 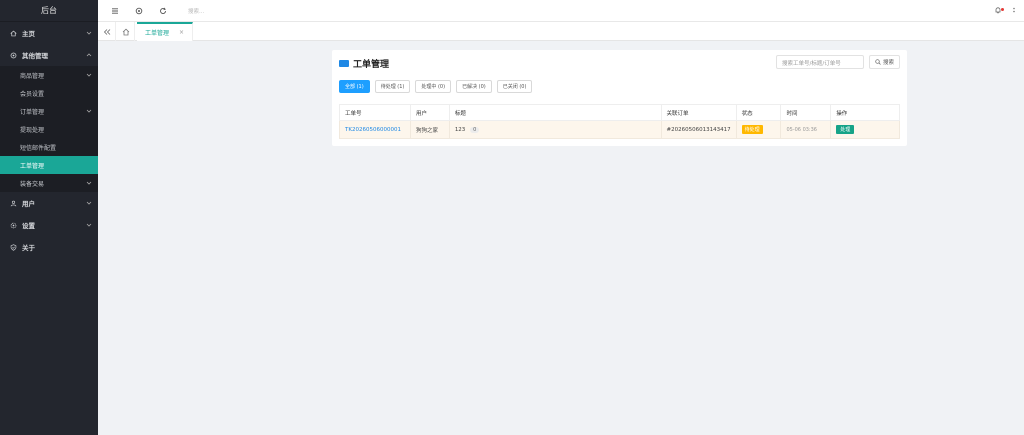 What do you see at coordinates (1002, 9) in the screenshot?
I see `notification-dot` at bounding box center [1002, 9].